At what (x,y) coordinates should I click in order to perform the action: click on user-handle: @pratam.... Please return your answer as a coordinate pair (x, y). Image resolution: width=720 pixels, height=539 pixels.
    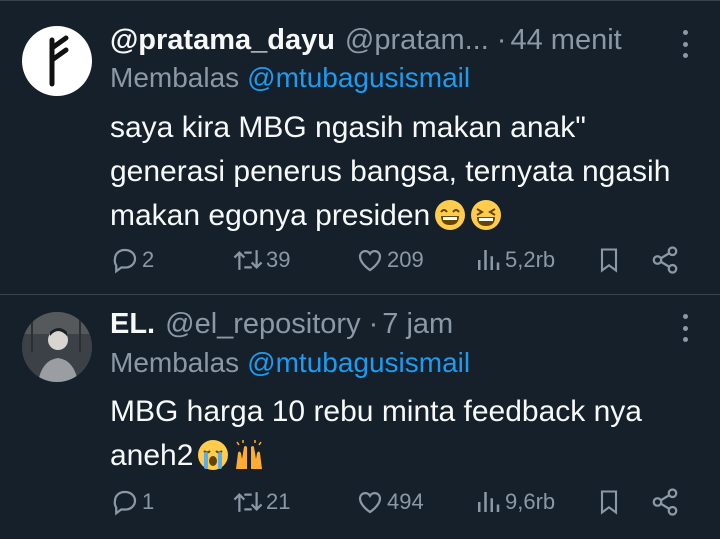
    Looking at the image, I should click on (417, 40).